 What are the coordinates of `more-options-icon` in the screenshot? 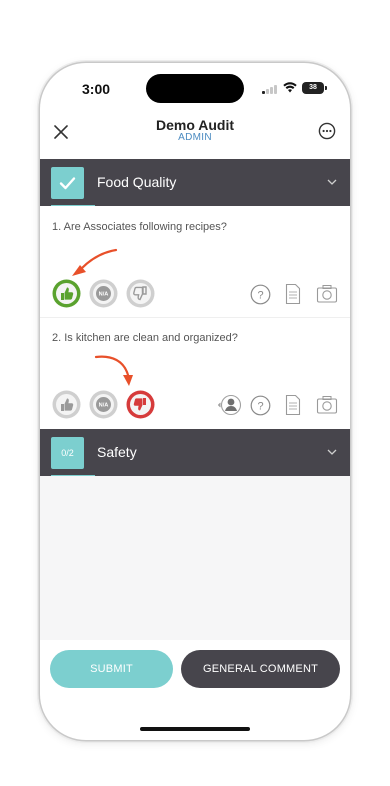 It's located at (327, 131).